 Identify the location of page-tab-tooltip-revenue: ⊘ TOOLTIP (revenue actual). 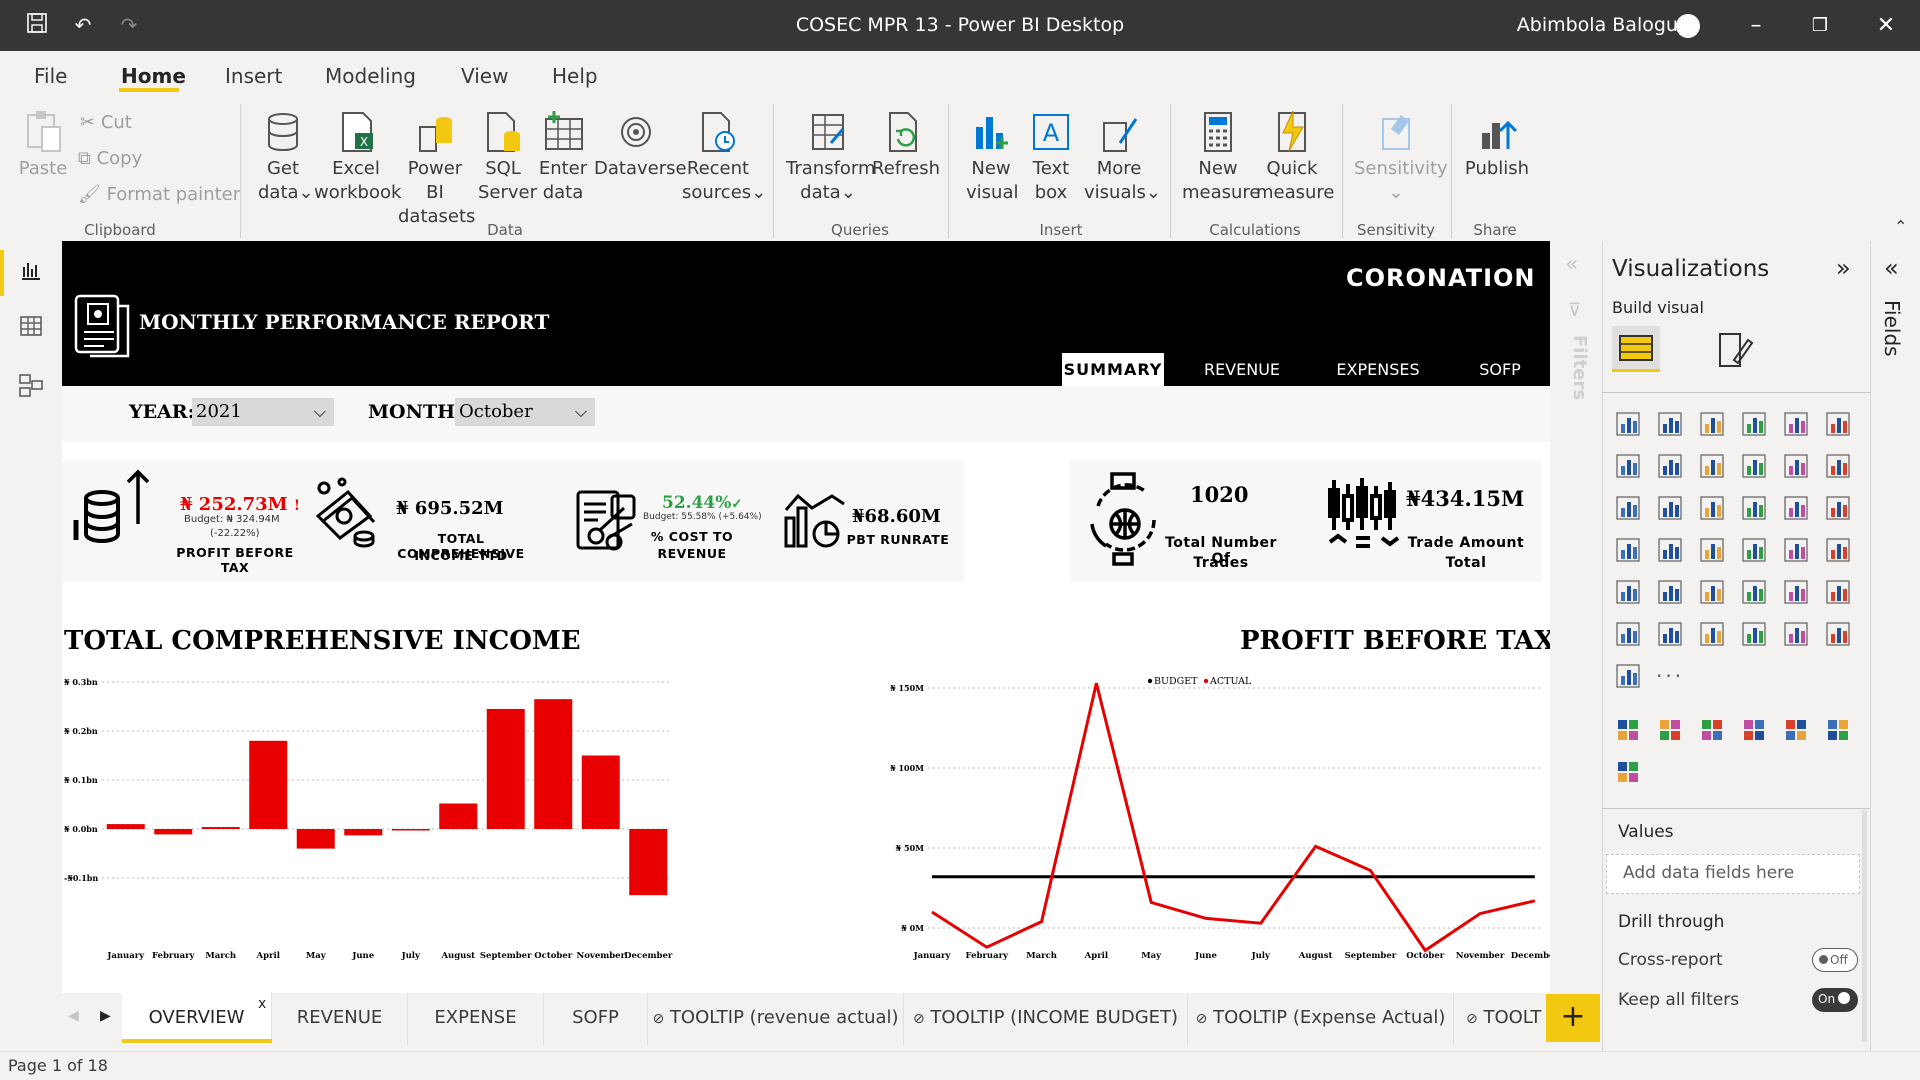
(776, 1019).